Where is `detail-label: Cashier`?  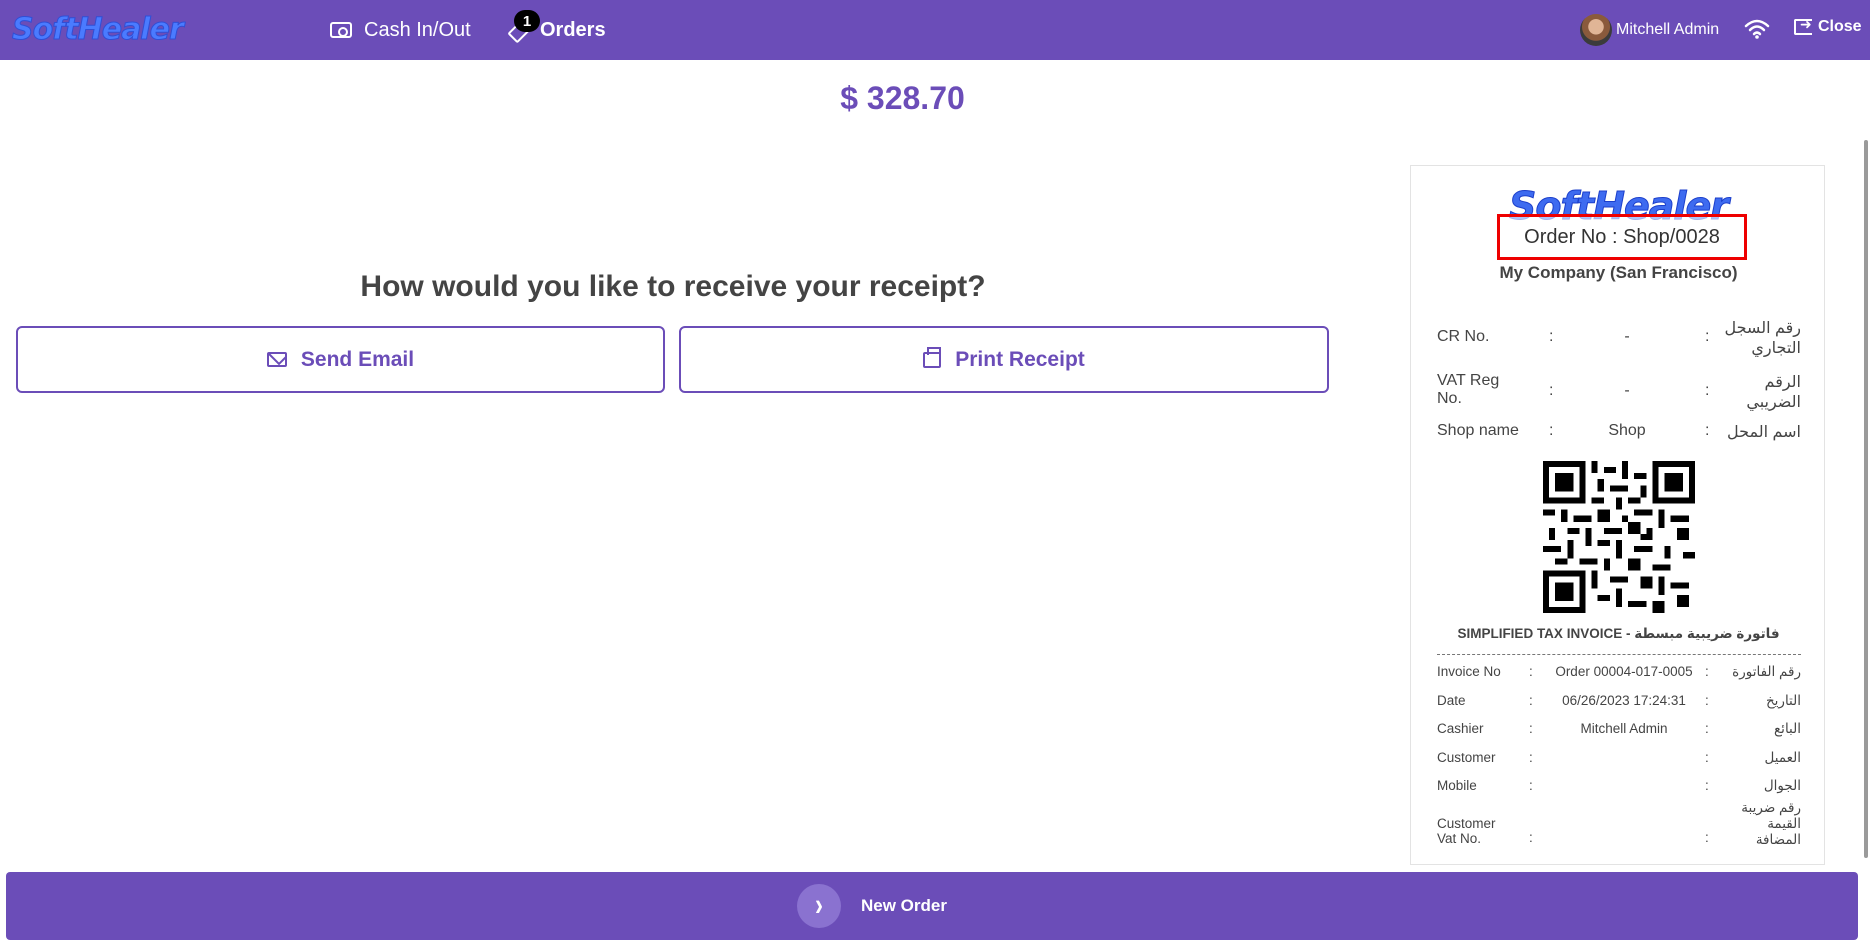
detail-label: Cashier is located at coordinates (1460, 728).